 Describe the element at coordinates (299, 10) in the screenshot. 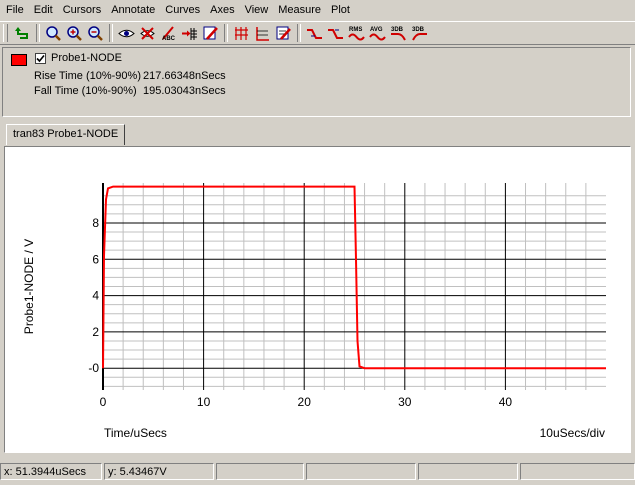

I see `menu-measure: Measure` at that location.